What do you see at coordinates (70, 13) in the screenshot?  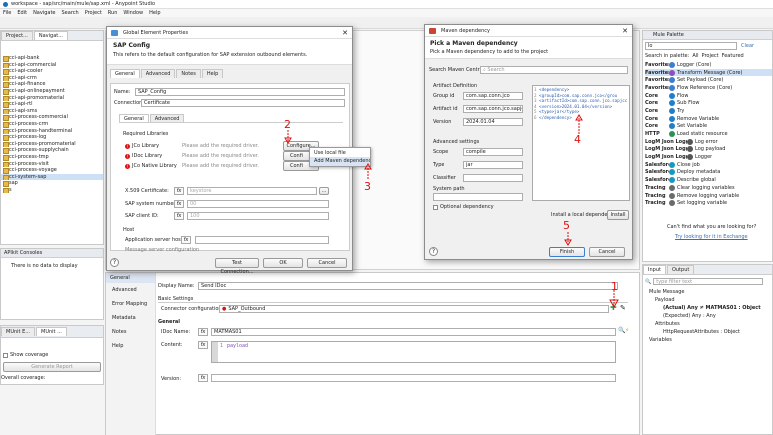 I see `menu-search: Search` at bounding box center [70, 13].